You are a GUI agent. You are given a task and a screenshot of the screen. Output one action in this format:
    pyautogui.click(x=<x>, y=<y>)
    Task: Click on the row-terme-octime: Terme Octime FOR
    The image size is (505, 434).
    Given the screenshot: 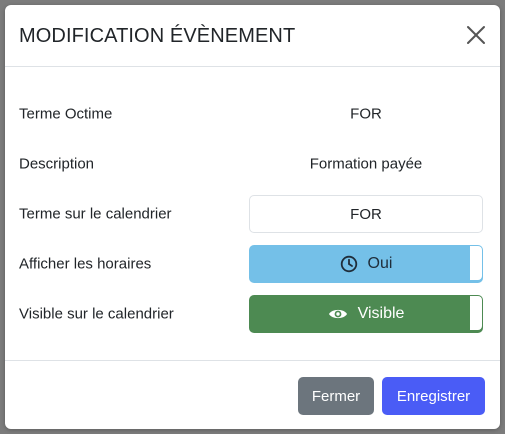 What is the action you would take?
    pyautogui.click(x=254, y=114)
    